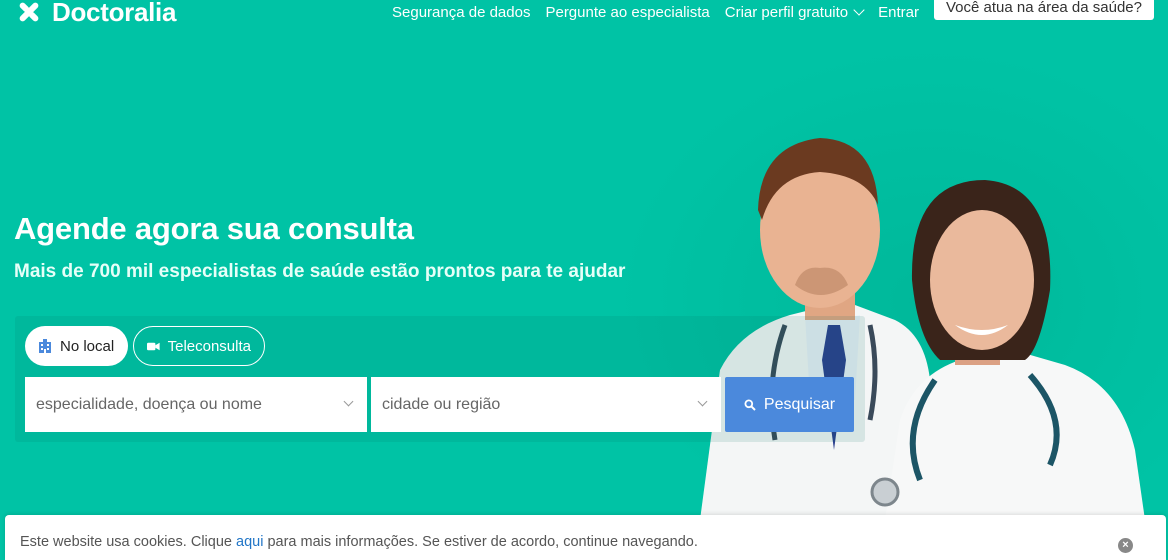 The width and height of the screenshot is (1168, 560). Describe the element at coordinates (461, 12) in the screenshot. I see `nav-security-link: Segurança de dados` at that location.